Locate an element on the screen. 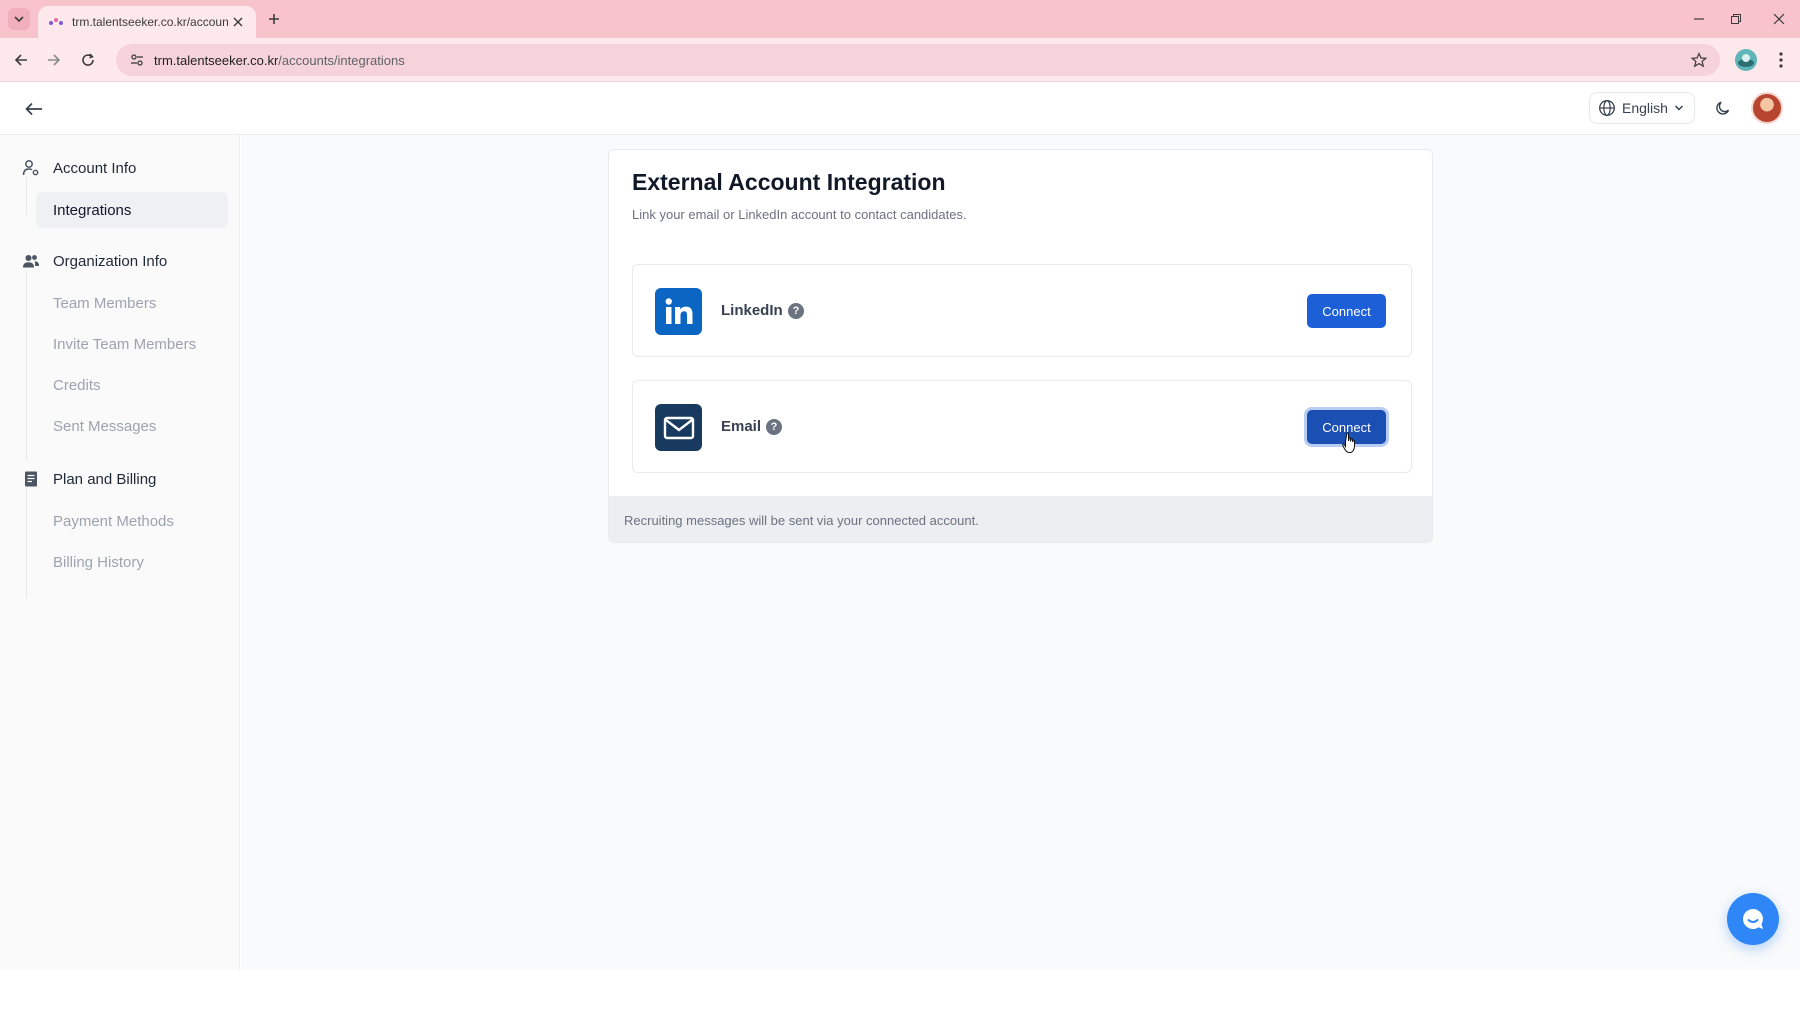 The image size is (1800, 1011). site-favicon-icon is located at coordinates (56, 22).